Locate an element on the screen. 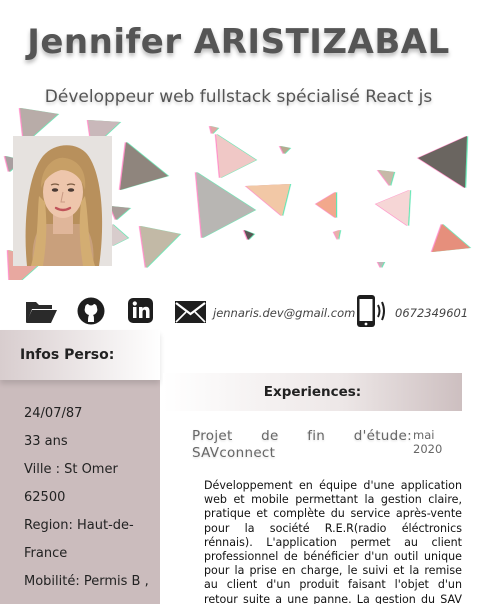 The image size is (477, 604). linkedin-icon is located at coordinates (141, 312).